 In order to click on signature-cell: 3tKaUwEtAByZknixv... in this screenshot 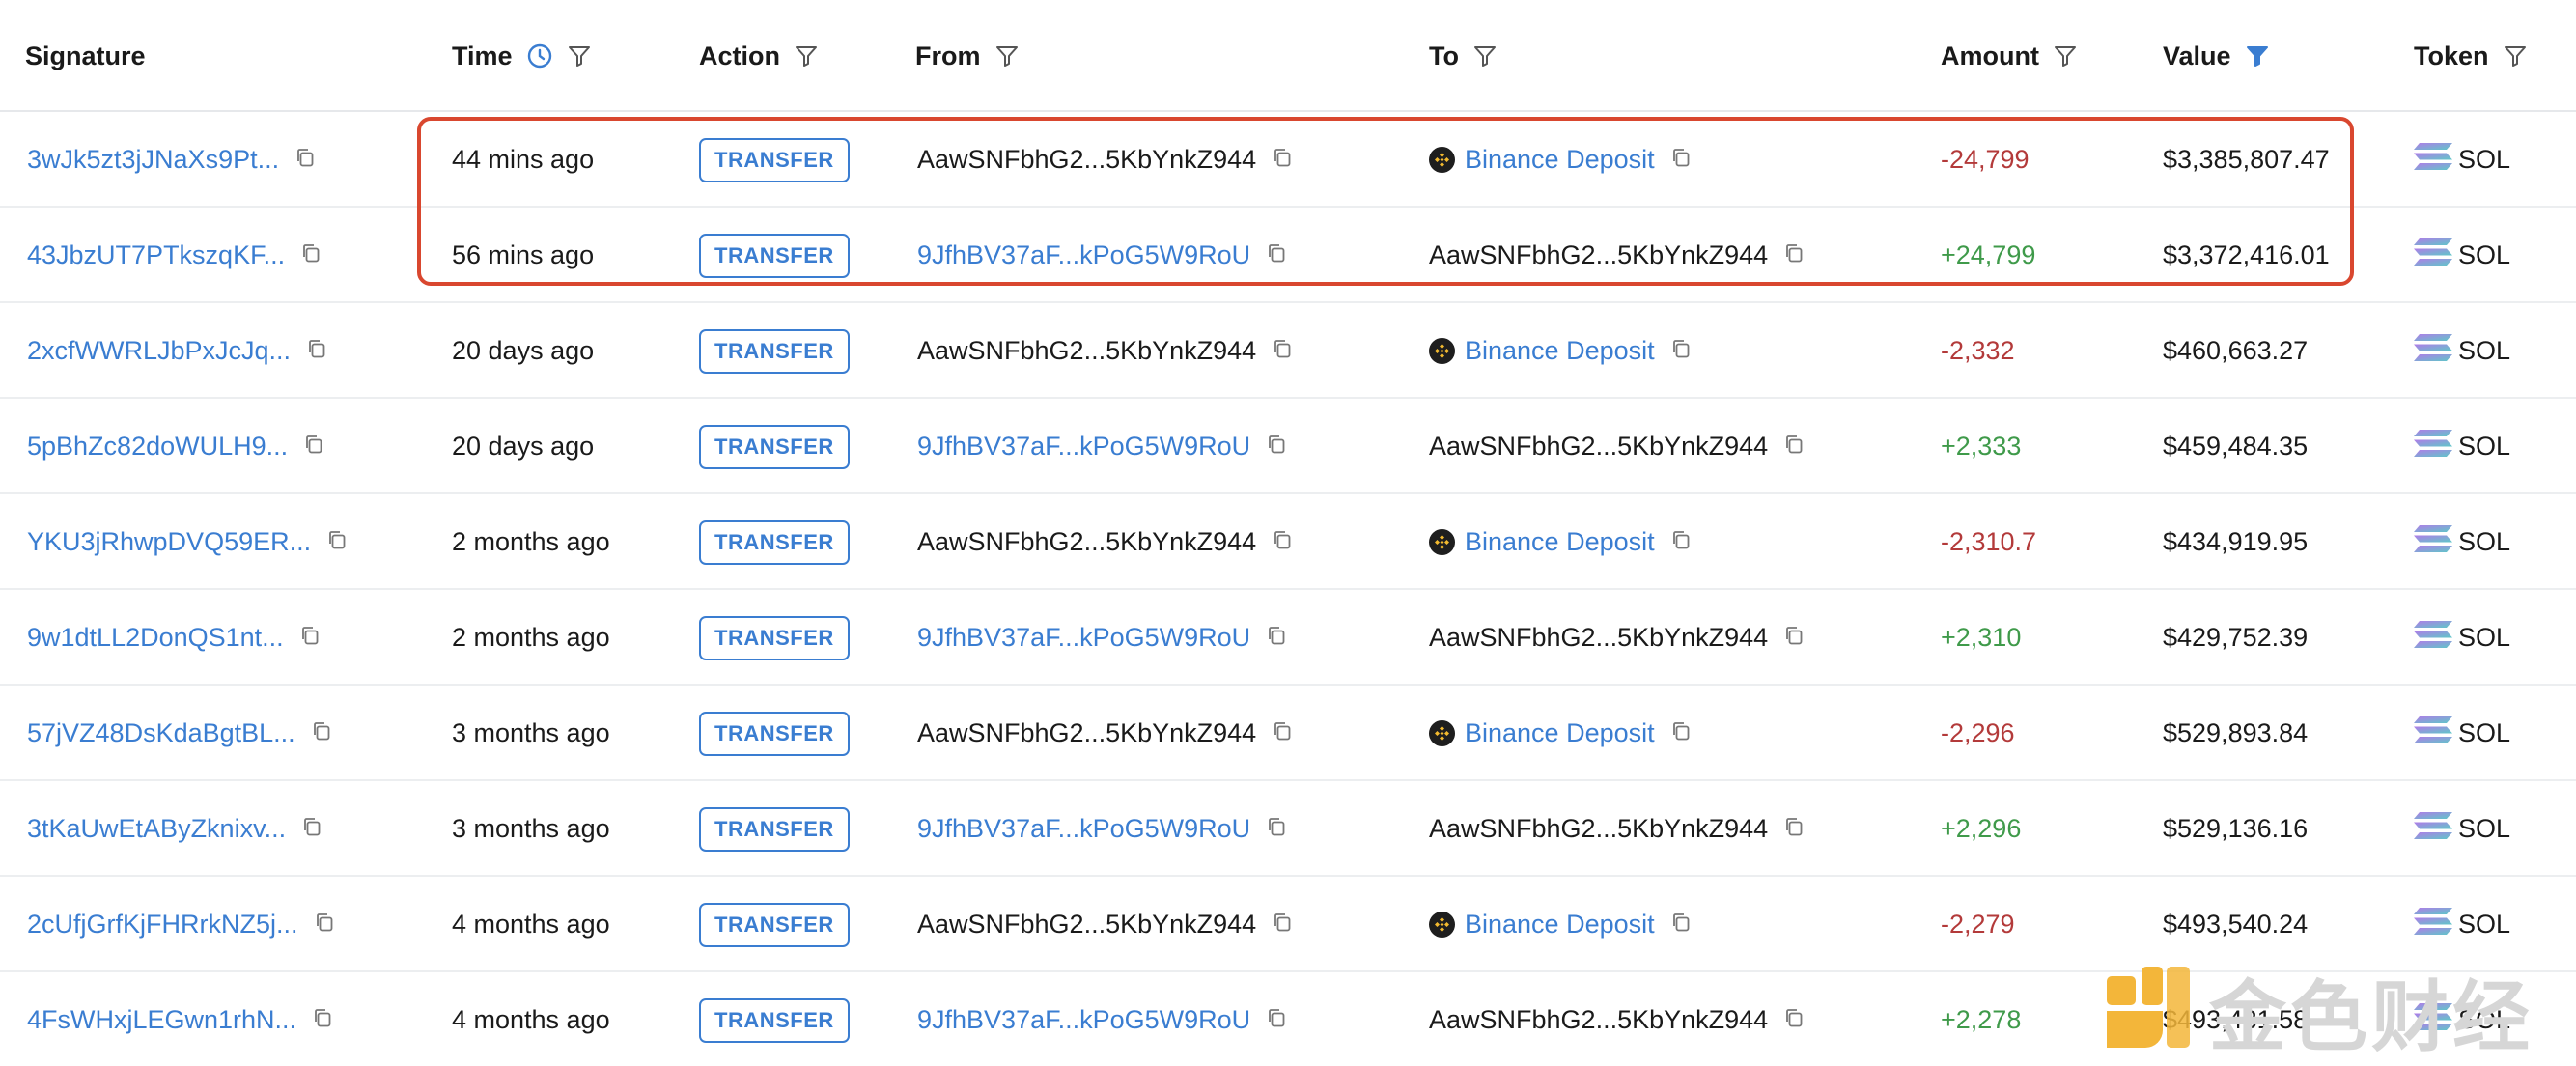, I will do `click(174, 829)`.